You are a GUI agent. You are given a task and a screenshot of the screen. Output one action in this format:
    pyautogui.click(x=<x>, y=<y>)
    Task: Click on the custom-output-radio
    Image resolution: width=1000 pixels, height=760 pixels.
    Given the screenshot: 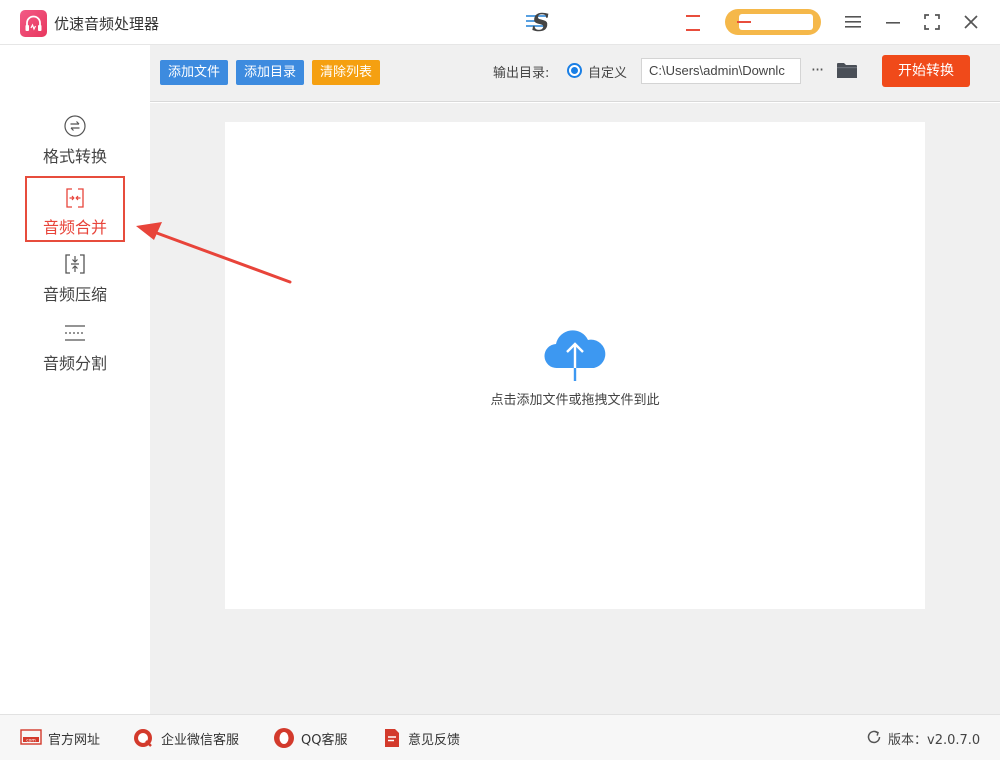 What is the action you would take?
    pyautogui.click(x=574, y=70)
    